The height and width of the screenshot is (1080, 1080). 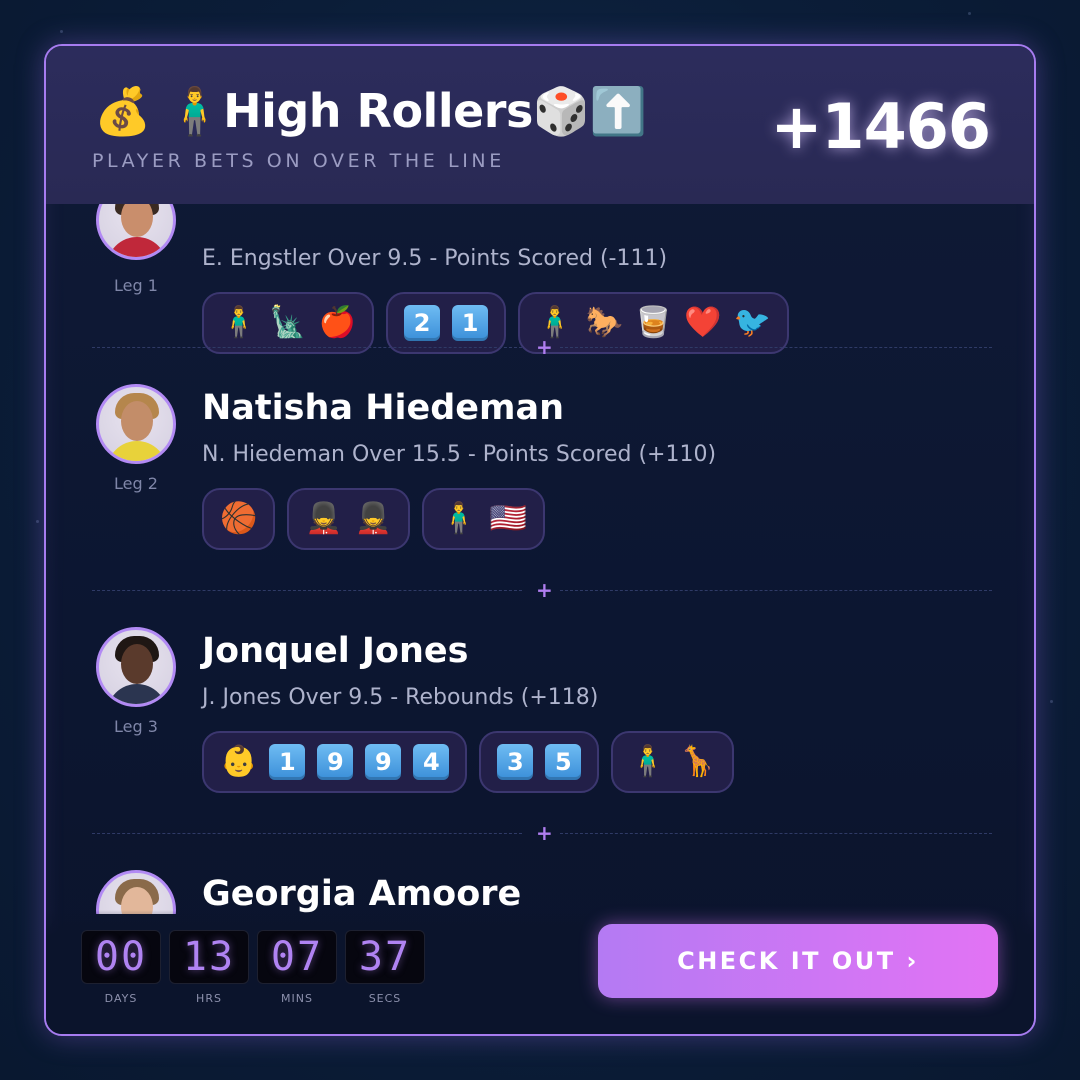 I want to click on keycap-2-icon: 2, so click(x=422, y=323).